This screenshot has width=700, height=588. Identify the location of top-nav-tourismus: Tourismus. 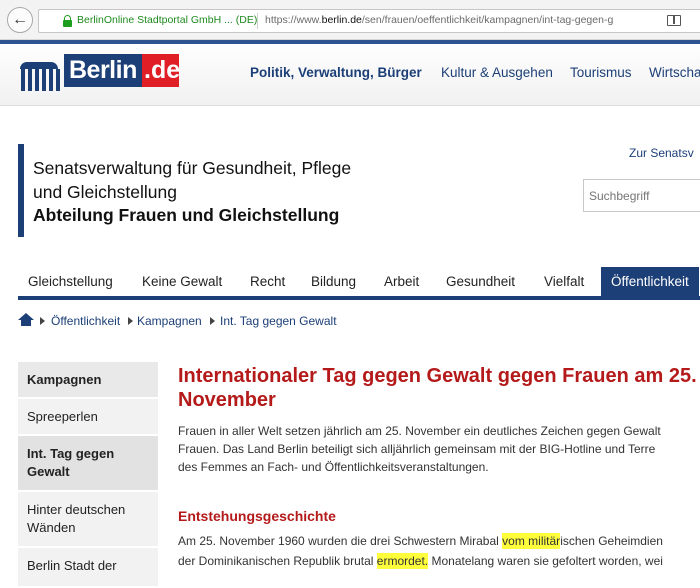
(601, 72).